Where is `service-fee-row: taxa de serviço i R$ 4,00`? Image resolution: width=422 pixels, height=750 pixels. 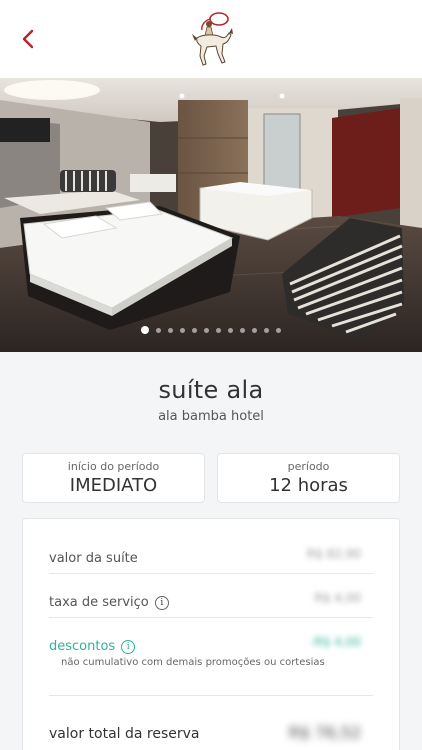
service-fee-row: taxa de serviço i R$ 4,00 is located at coordinates (211, 600).